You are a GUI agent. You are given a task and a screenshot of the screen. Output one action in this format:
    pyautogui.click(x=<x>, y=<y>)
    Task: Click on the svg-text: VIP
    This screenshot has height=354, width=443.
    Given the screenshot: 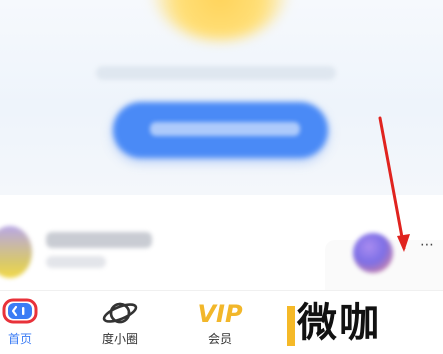 What is the action you would take?
    pyautogui.click(x=220, y=314)
    